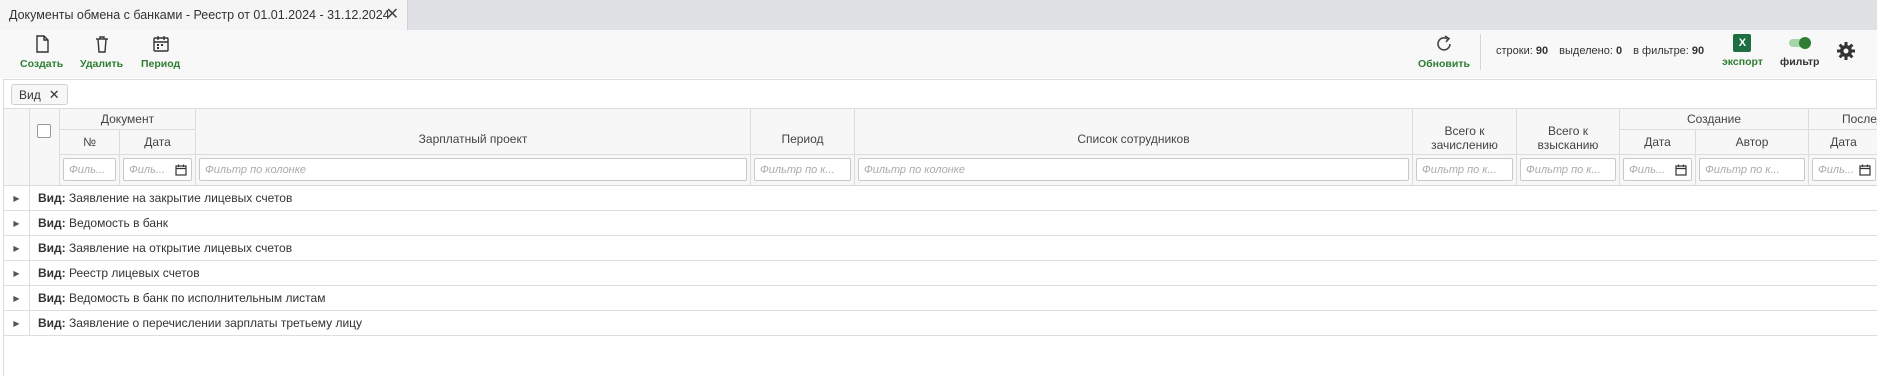  I want to click on gear-icon, so click(1846, 51).